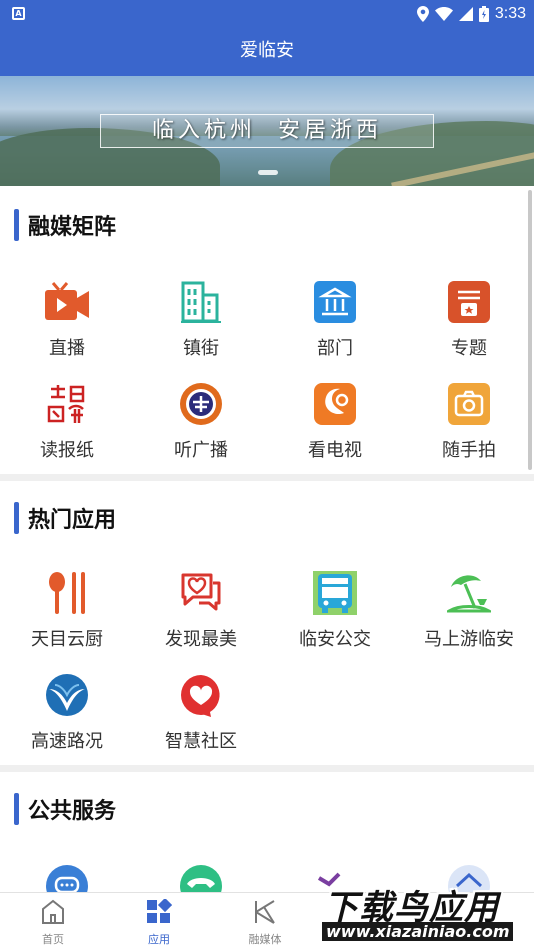 The height and width of the screenshot is (950, 534). What do you see at coordinates (67, 302) in the screenshot?
I see `live-camera-icon` at bounding box center [67, 302].